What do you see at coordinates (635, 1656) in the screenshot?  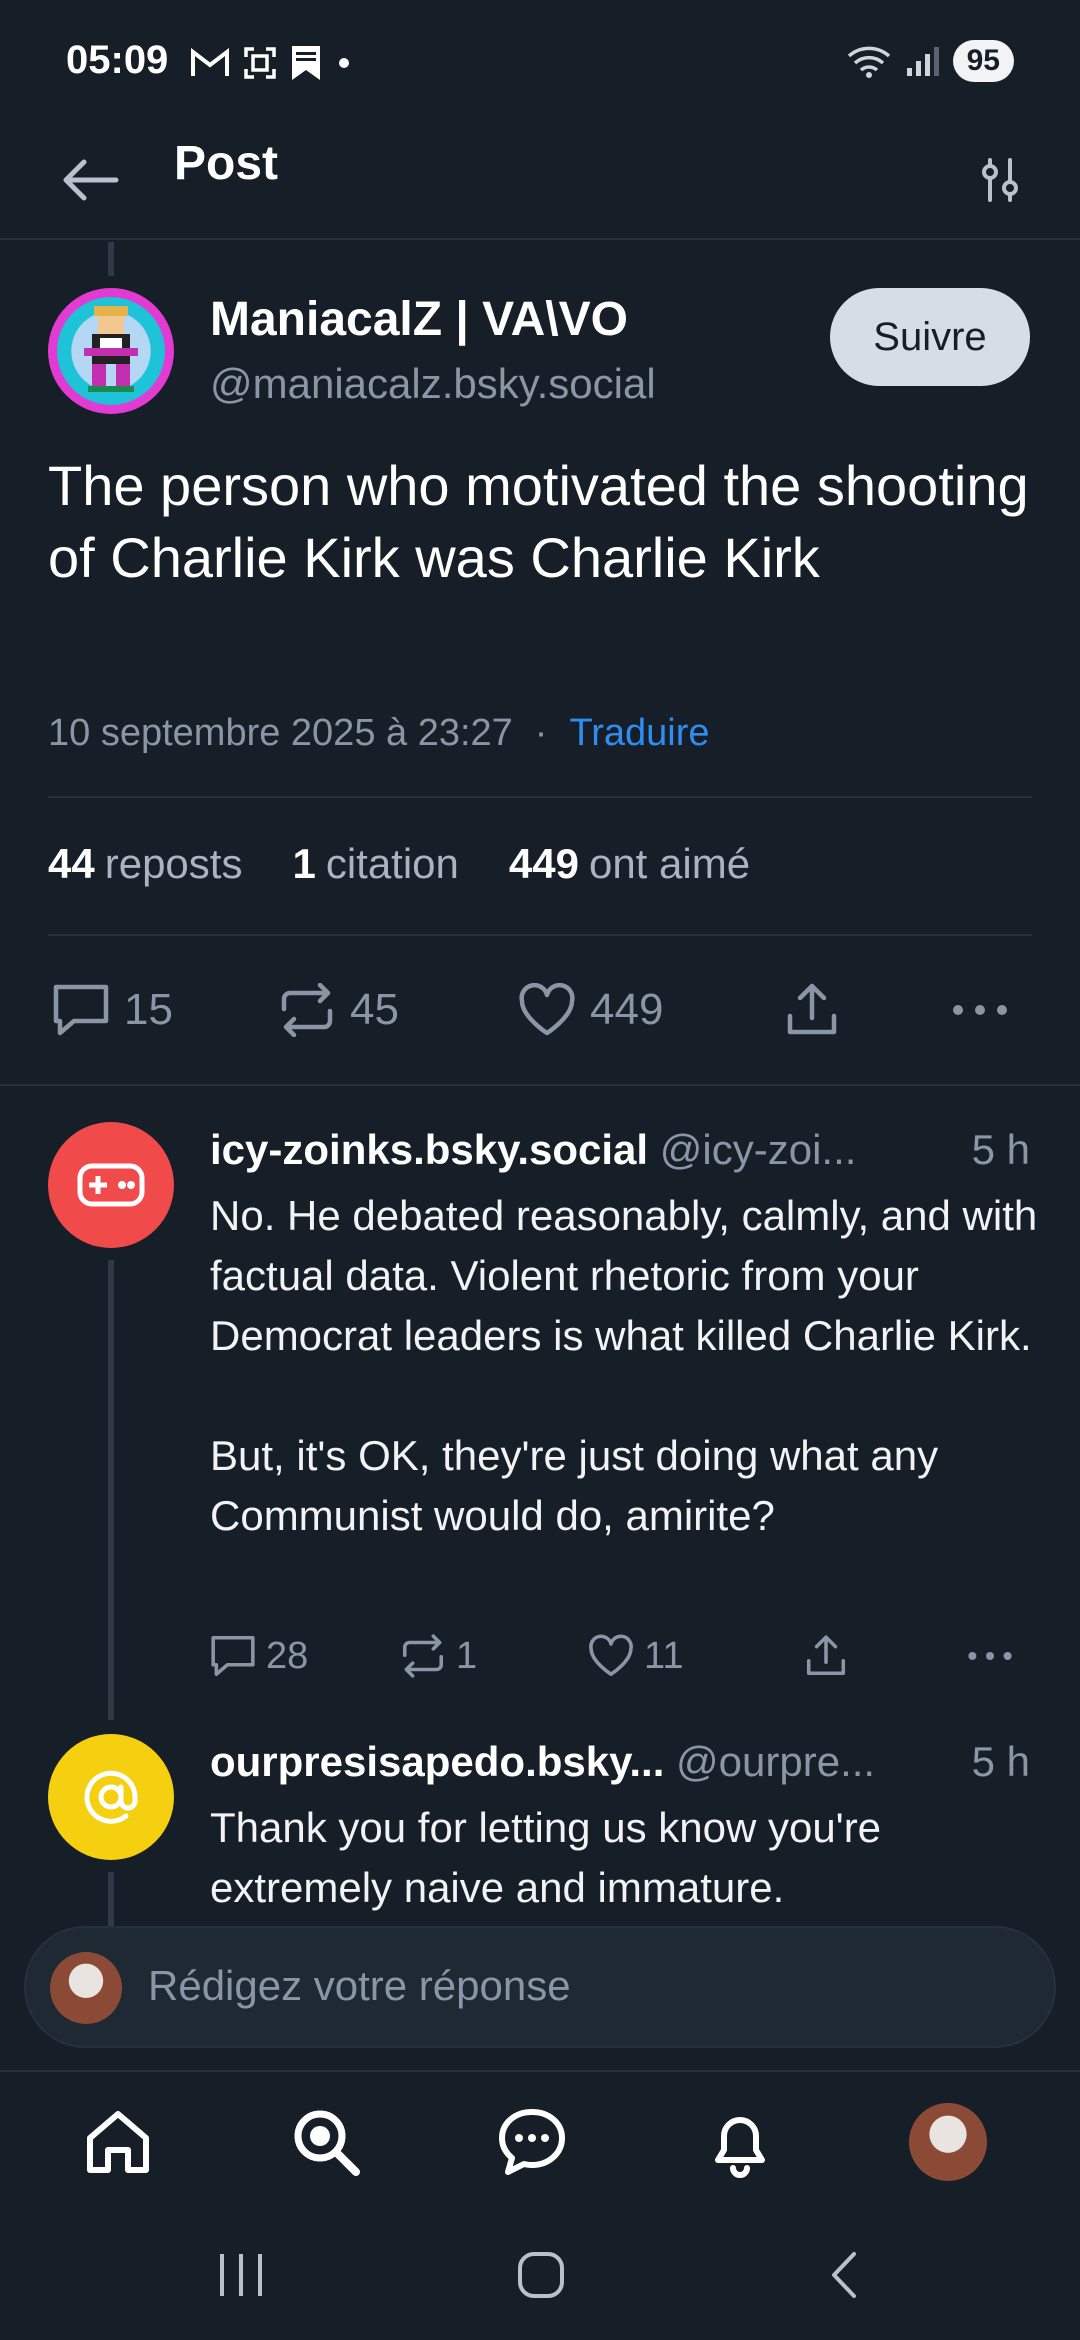 I see `like-button: 11` at bounding box center [635, 1656].